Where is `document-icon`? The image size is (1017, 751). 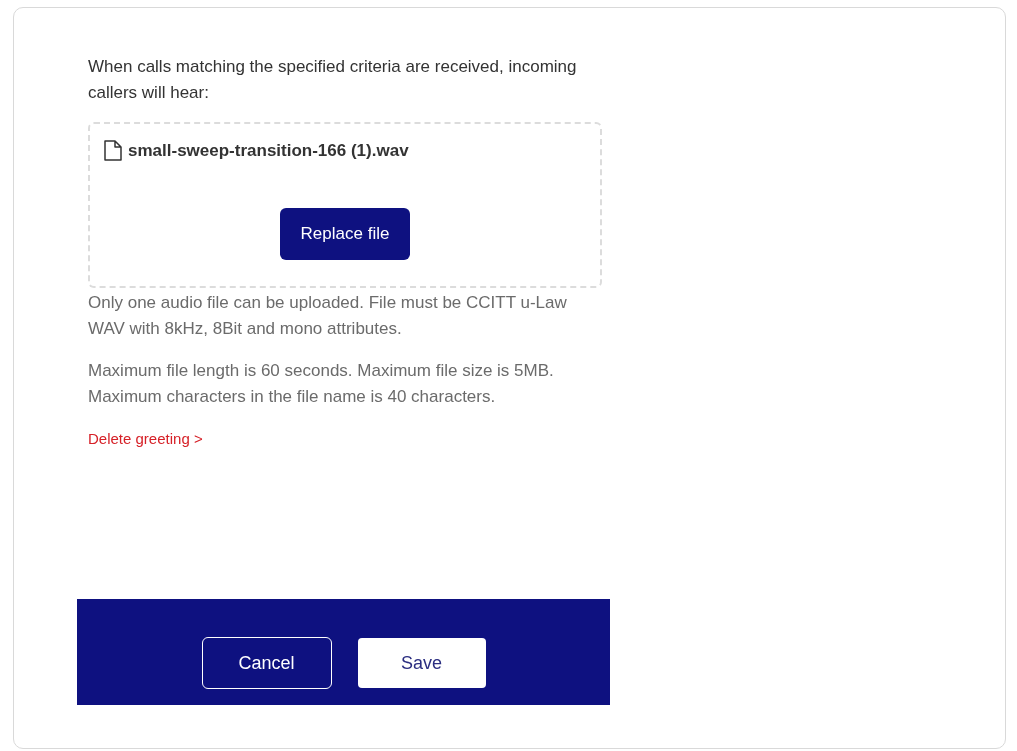 document-icon is located at coordinates (113, 151).